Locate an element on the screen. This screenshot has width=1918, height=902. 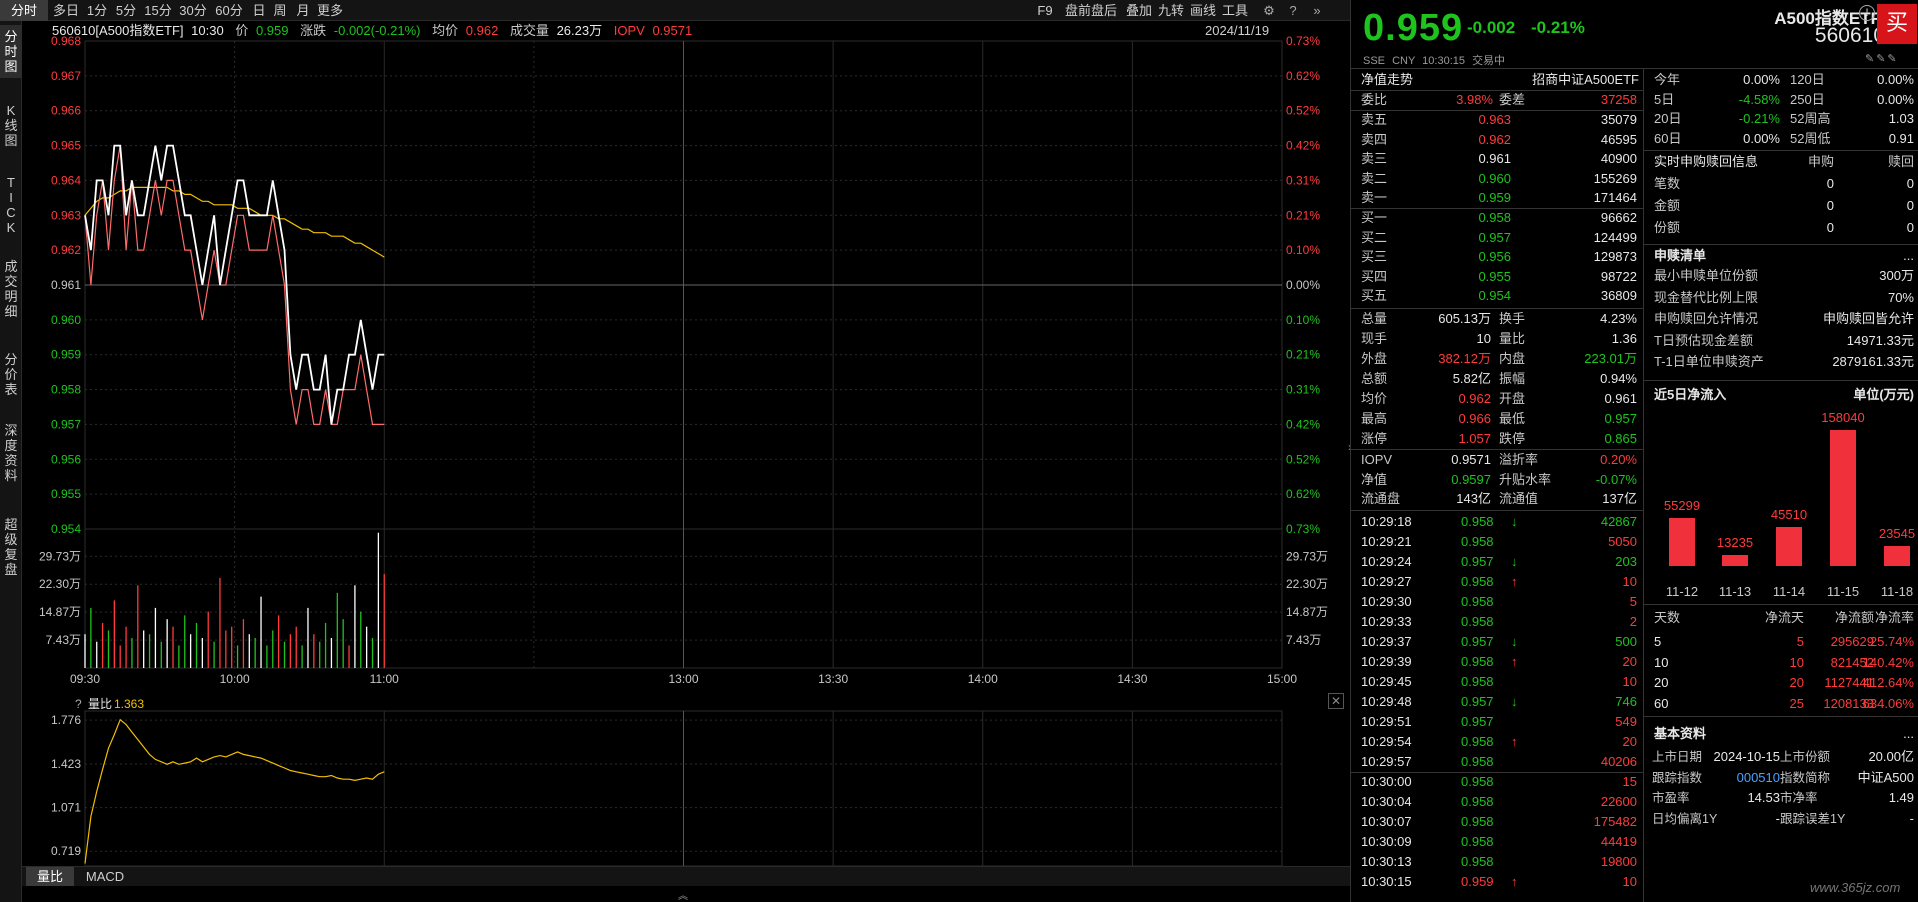
sub-chart-help-icon: ? is located at coordinates (78, 704).